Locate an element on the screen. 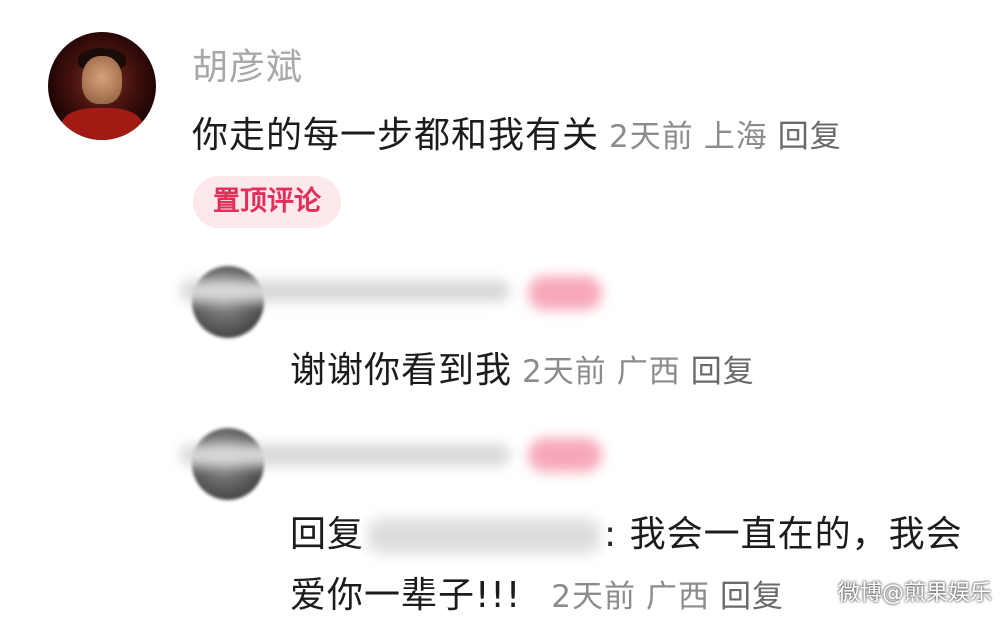 Image resolution: width=1002 pixels, height=618 pixels. reply-avatar is located at coordinates (228, 302).